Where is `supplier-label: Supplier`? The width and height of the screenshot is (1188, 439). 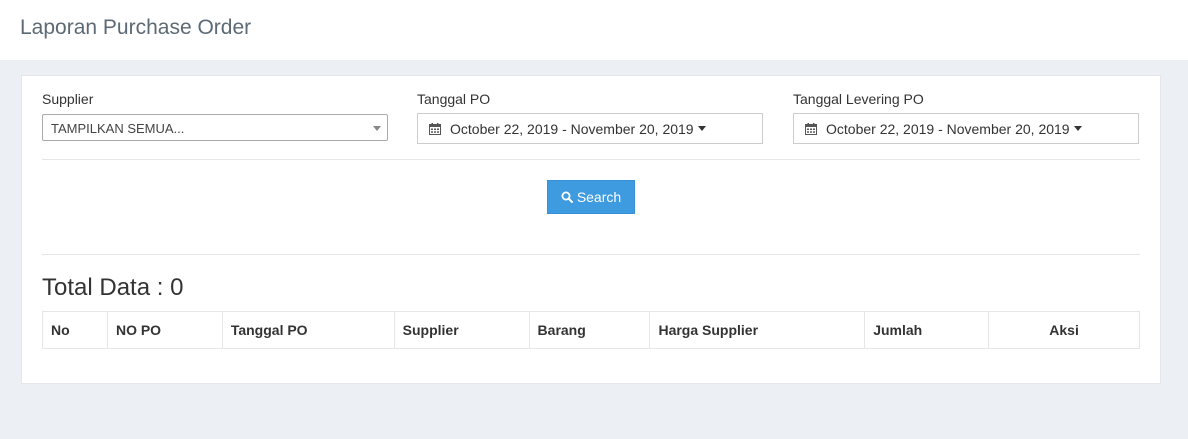
supplier-label: Supplier is located at coordinates (68, 99).